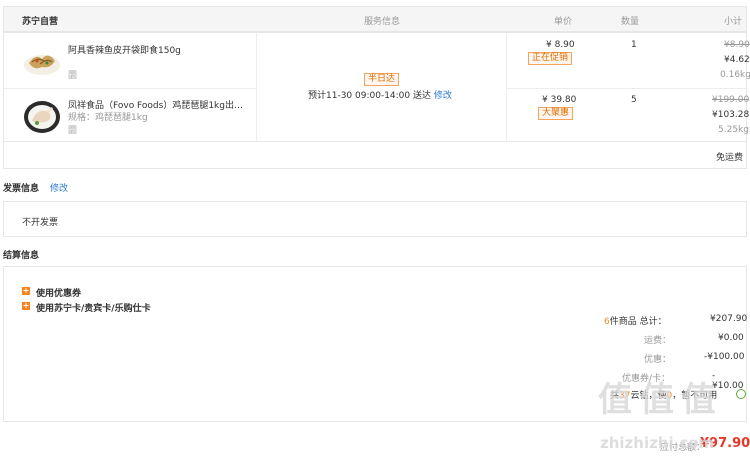 The height and width of the screenshot is (458, 750). What do you see at coordinates (550, 58) in the screenshot?
I see `promo-badge: 正在促销` at bounding box center [550, 58].